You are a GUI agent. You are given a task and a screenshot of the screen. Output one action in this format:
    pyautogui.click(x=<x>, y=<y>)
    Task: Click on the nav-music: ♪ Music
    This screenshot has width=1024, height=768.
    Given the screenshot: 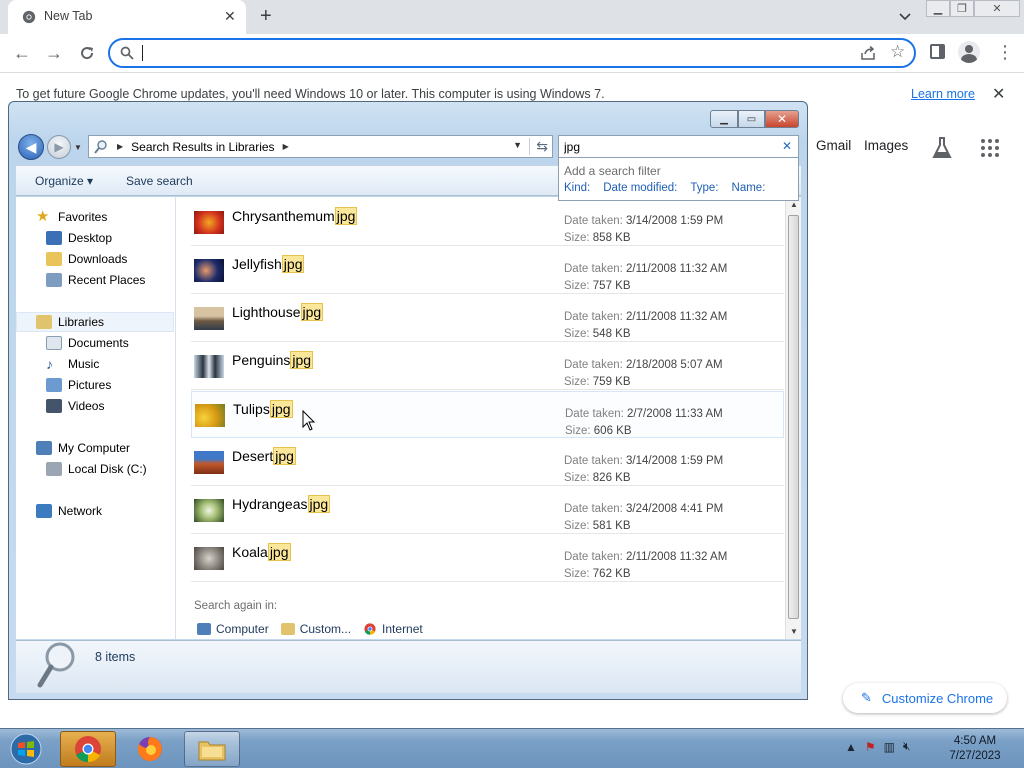 What is the action you would take?
    pyautogui.click(x=95, y=364)
    